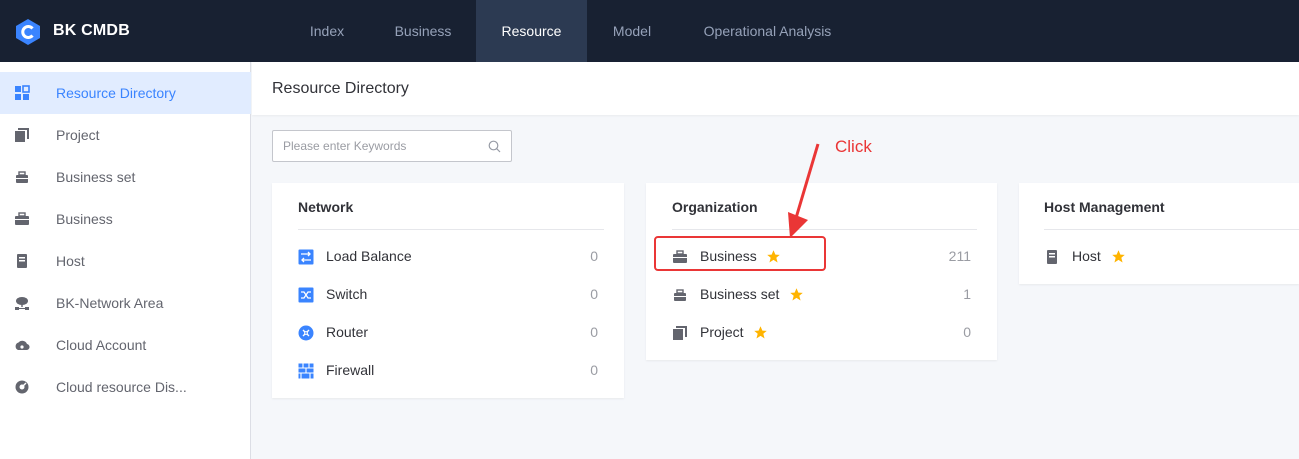 The height and width of the screenshot is (459, 1299). I want to click on nav-tab-business: Business, so click(423, 31).